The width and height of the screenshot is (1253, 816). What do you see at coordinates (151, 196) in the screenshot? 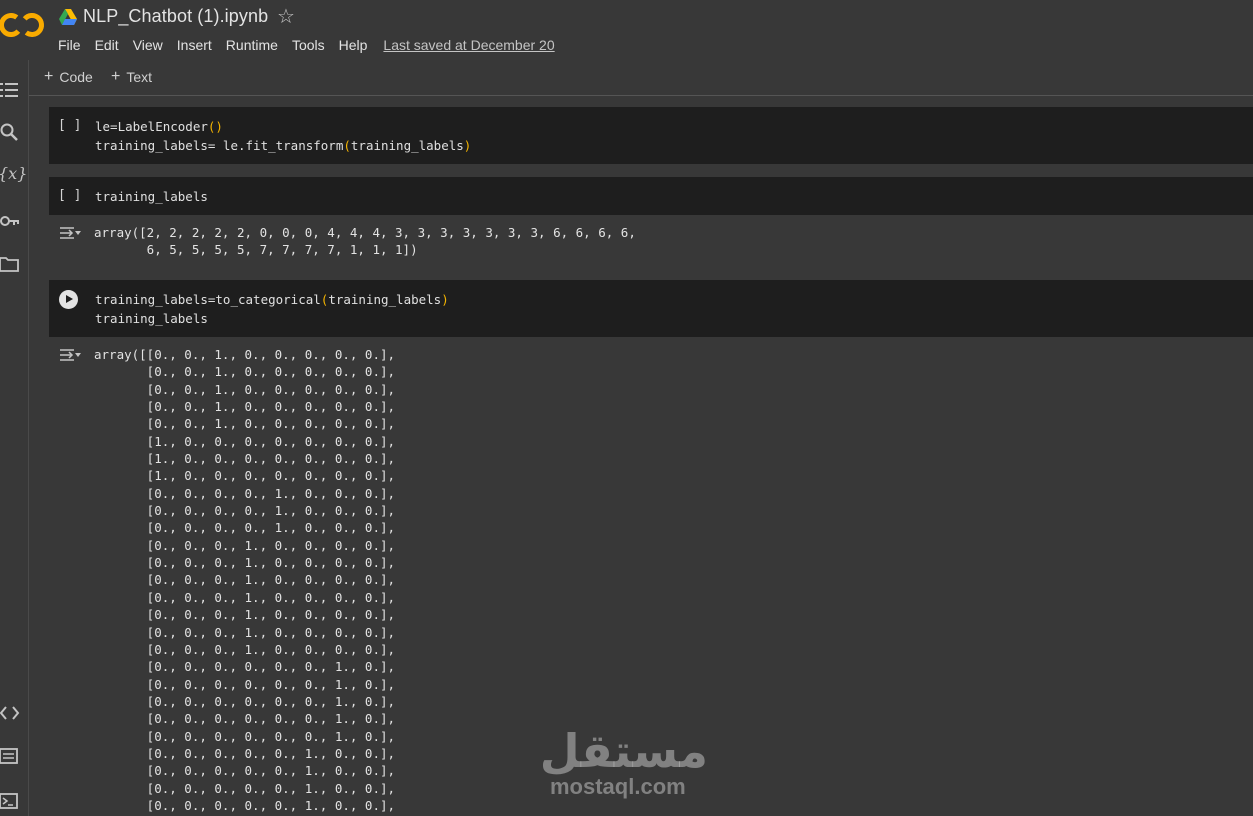
I see `cell-2-code: training_labels` at bounding box center [151, 196].